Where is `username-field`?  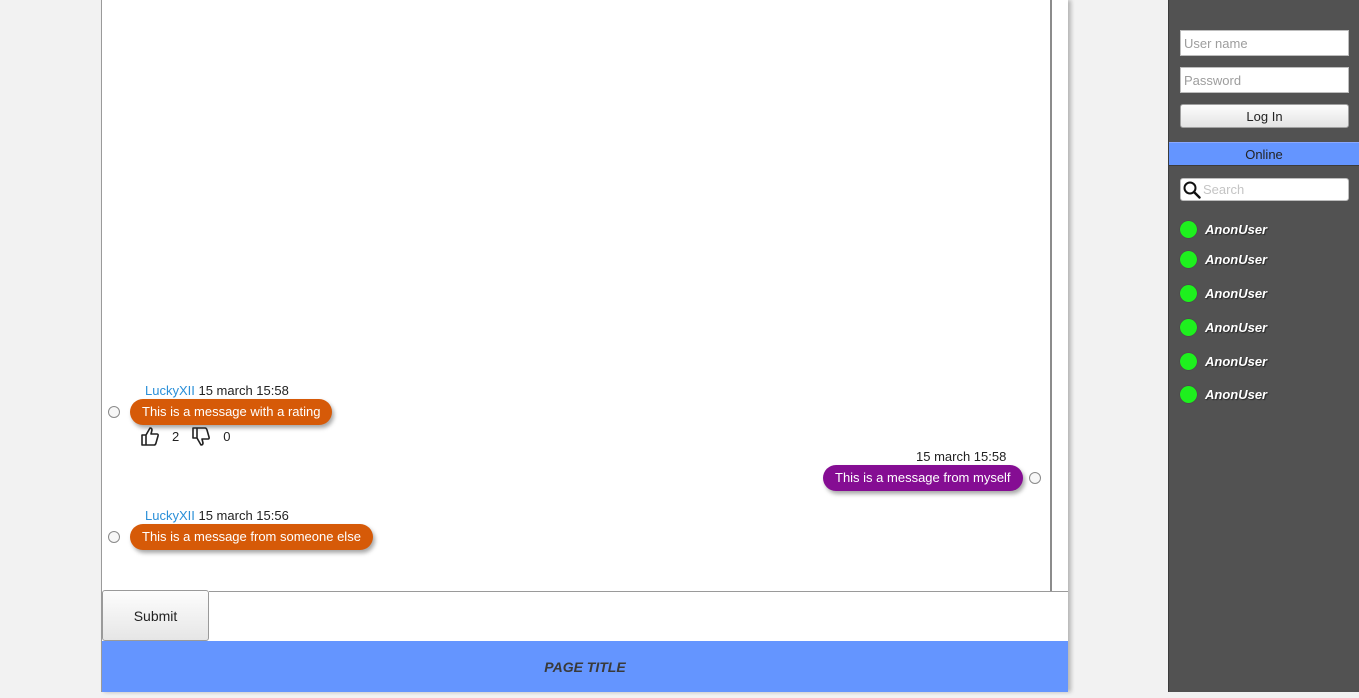 username-field is located at coordinates (1264, 43).